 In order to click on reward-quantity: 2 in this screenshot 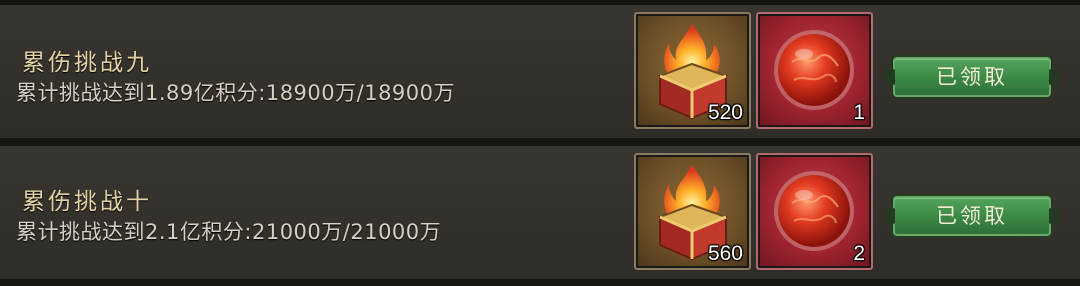, I will do `click(859, 253)`.